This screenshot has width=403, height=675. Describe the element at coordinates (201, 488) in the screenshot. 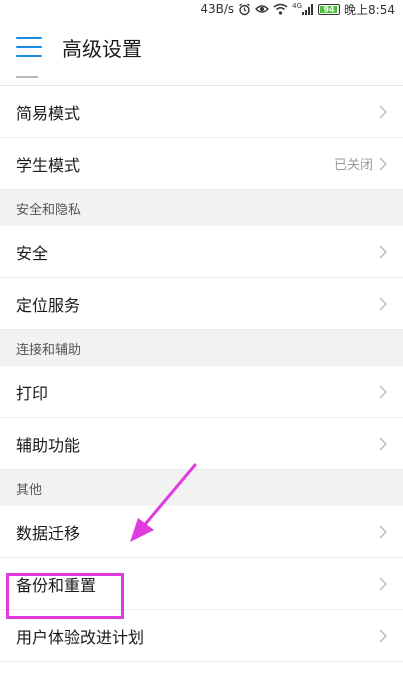

I see `section-header-other: 其他` at that location.